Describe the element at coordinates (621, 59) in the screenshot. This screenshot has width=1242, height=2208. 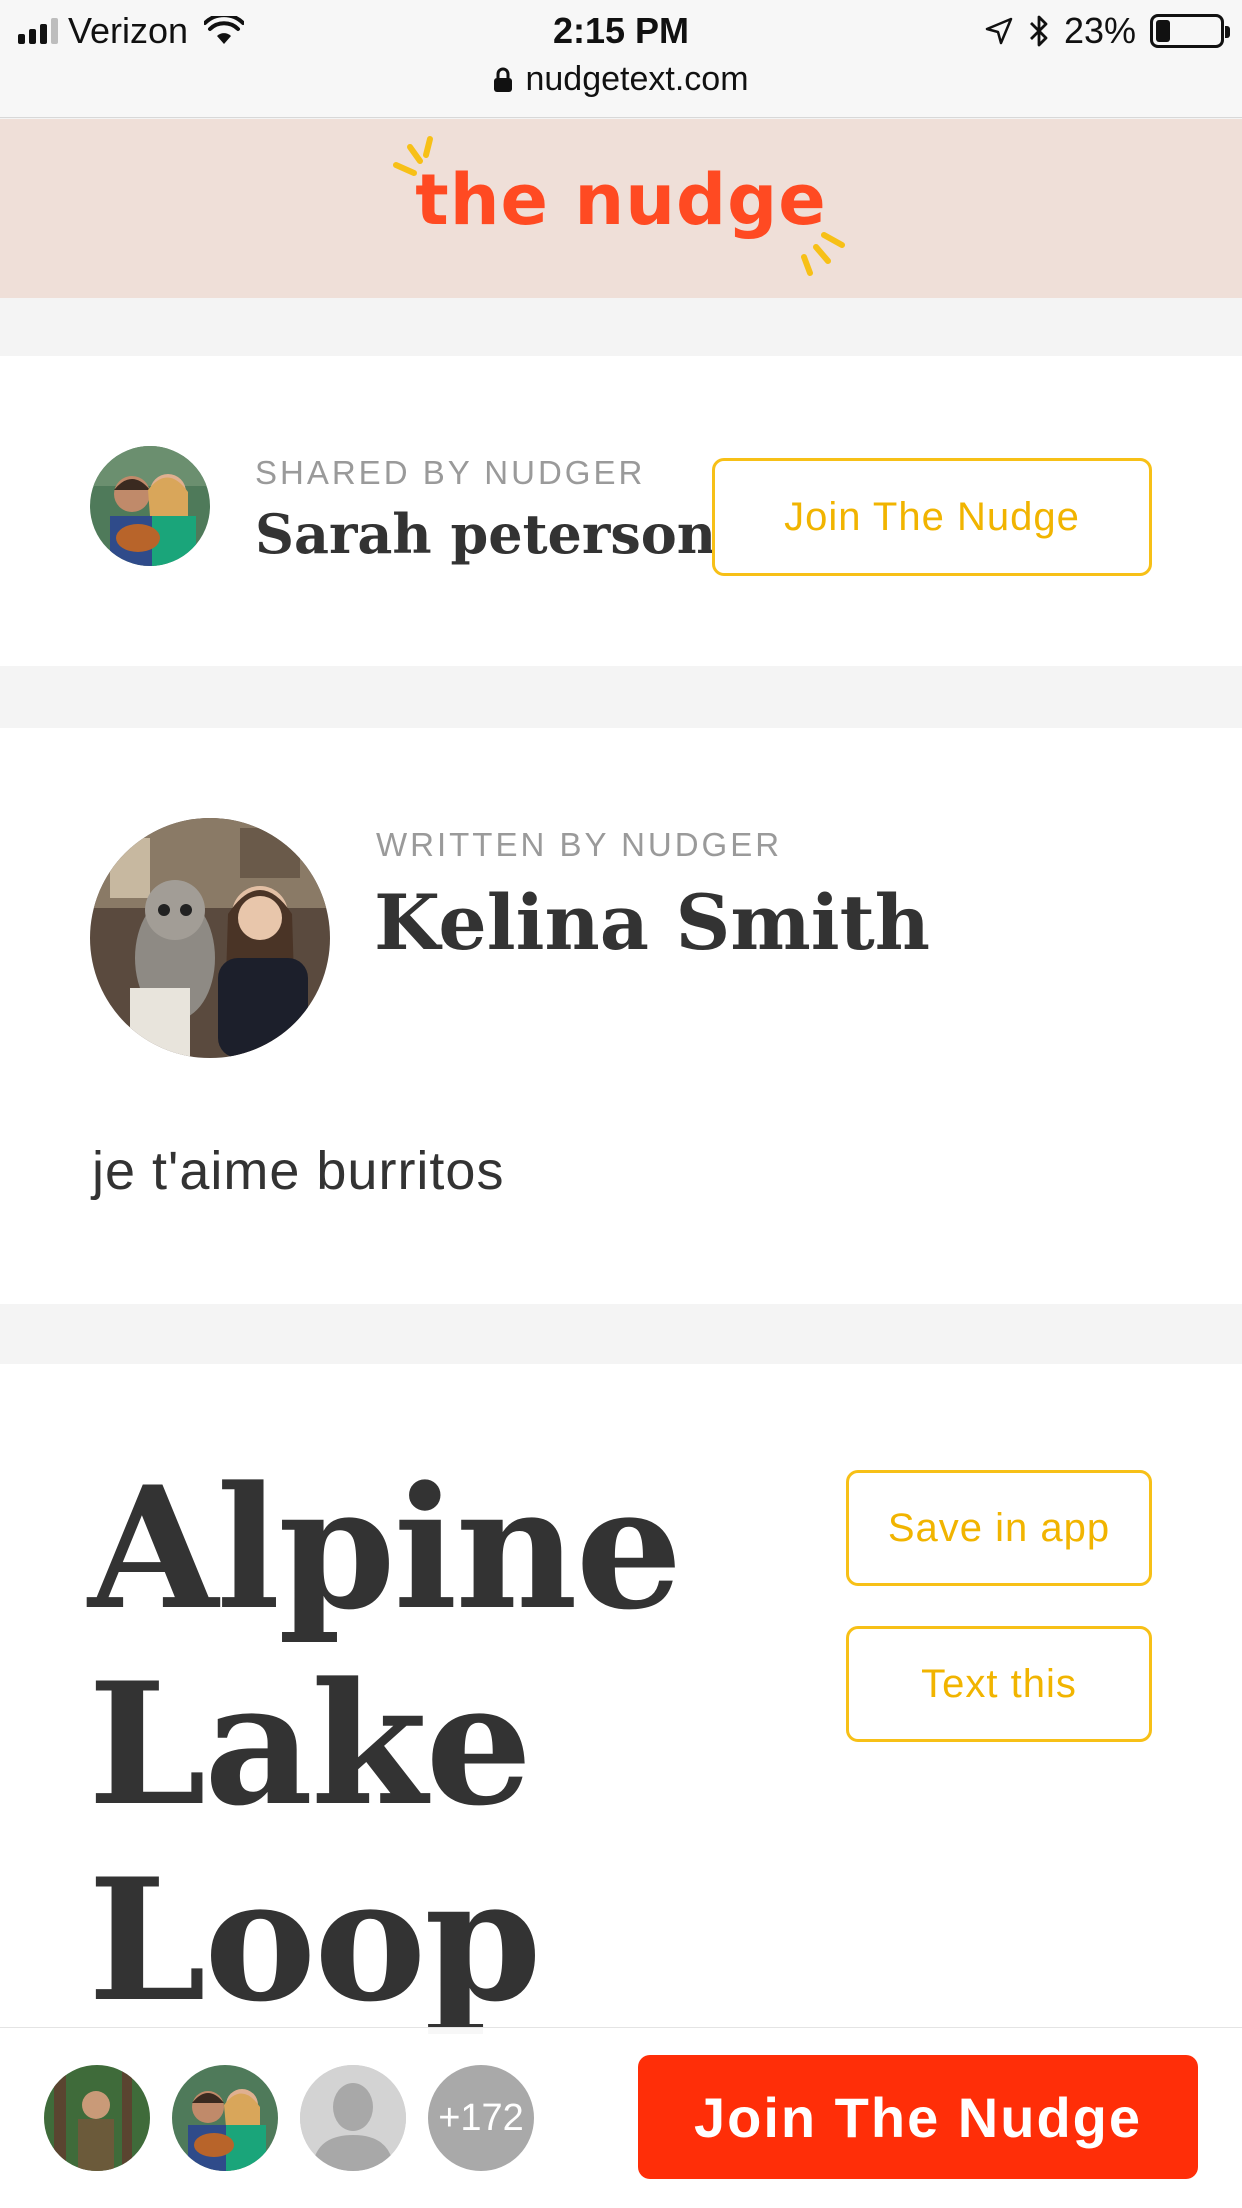
I see `status-bar: Verizon 2:15 PM nudgetext.com 23%` at that location.